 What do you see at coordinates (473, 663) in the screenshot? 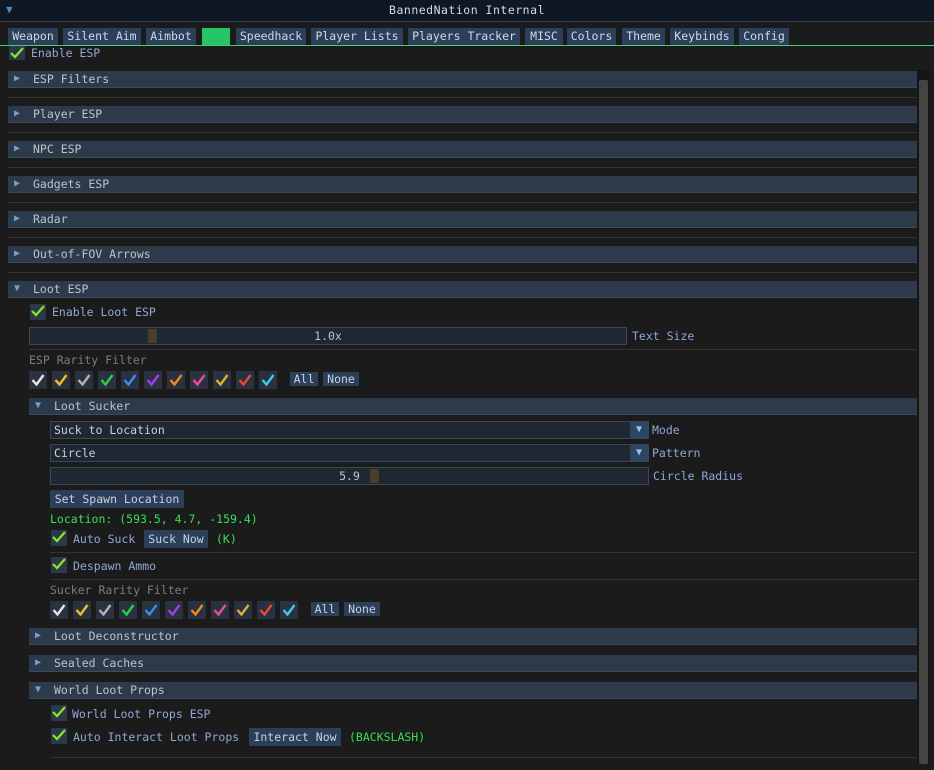
I see `header-sealed-caches: ▶ Sealed Caches` at bounding box center [473, 663].